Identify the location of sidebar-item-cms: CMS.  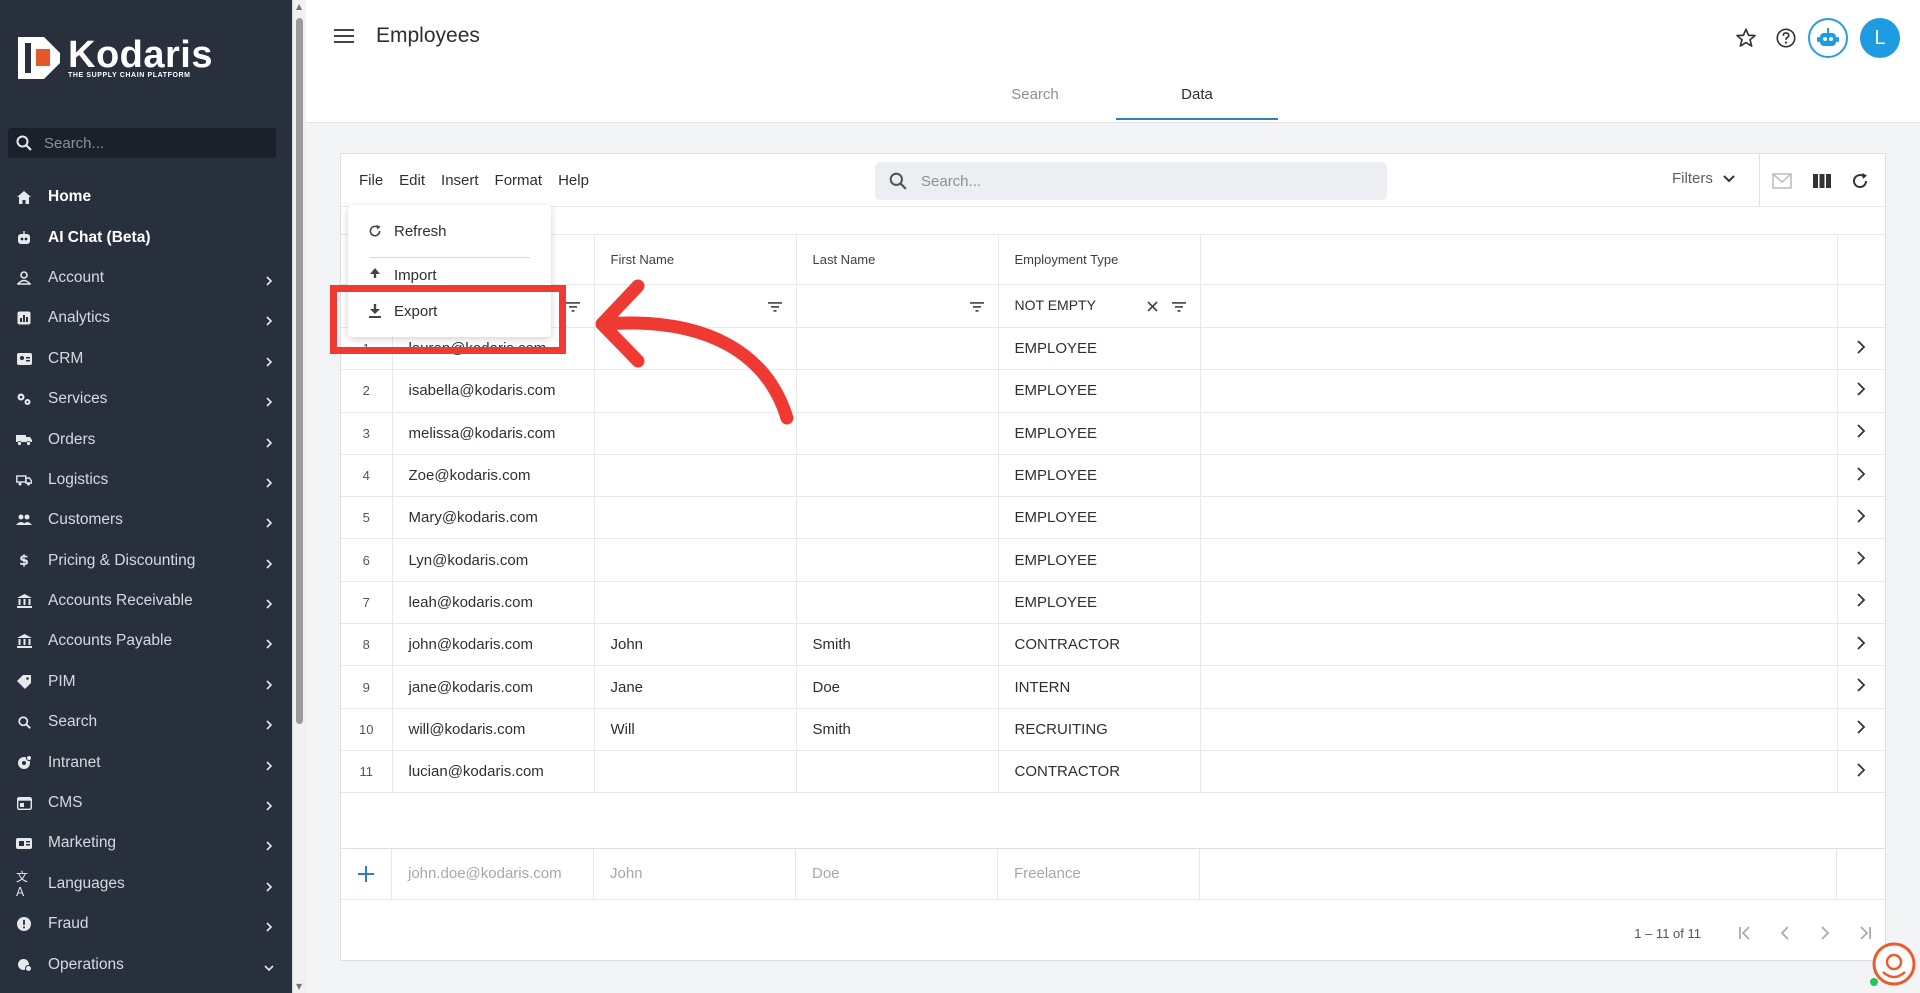
(146, 803).